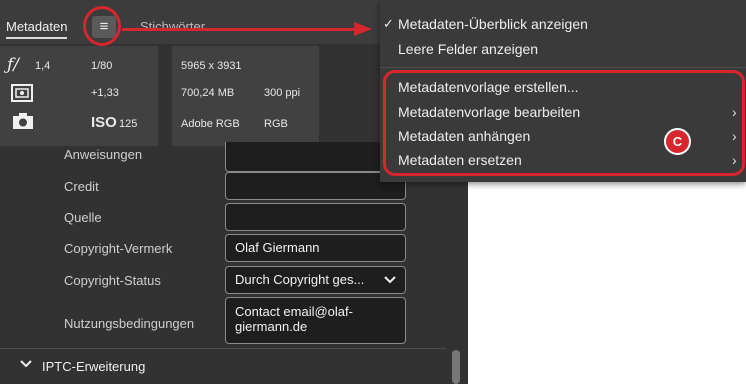 Image resolution: width=746 pixels, height=384 pixels. What do you see at coordinates (294, 311) in the screenshot?
I see `terms-line-1: Contact email@olaf-` at bounding box center [294, 311].